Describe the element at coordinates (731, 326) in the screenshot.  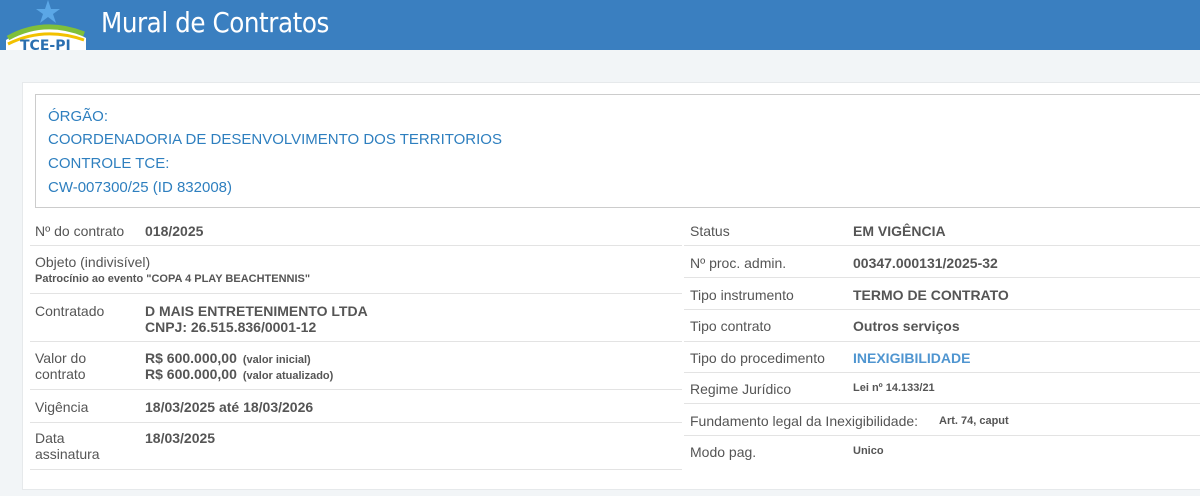
I see `tipo-contrato-label: Tipo contrato` at that location.